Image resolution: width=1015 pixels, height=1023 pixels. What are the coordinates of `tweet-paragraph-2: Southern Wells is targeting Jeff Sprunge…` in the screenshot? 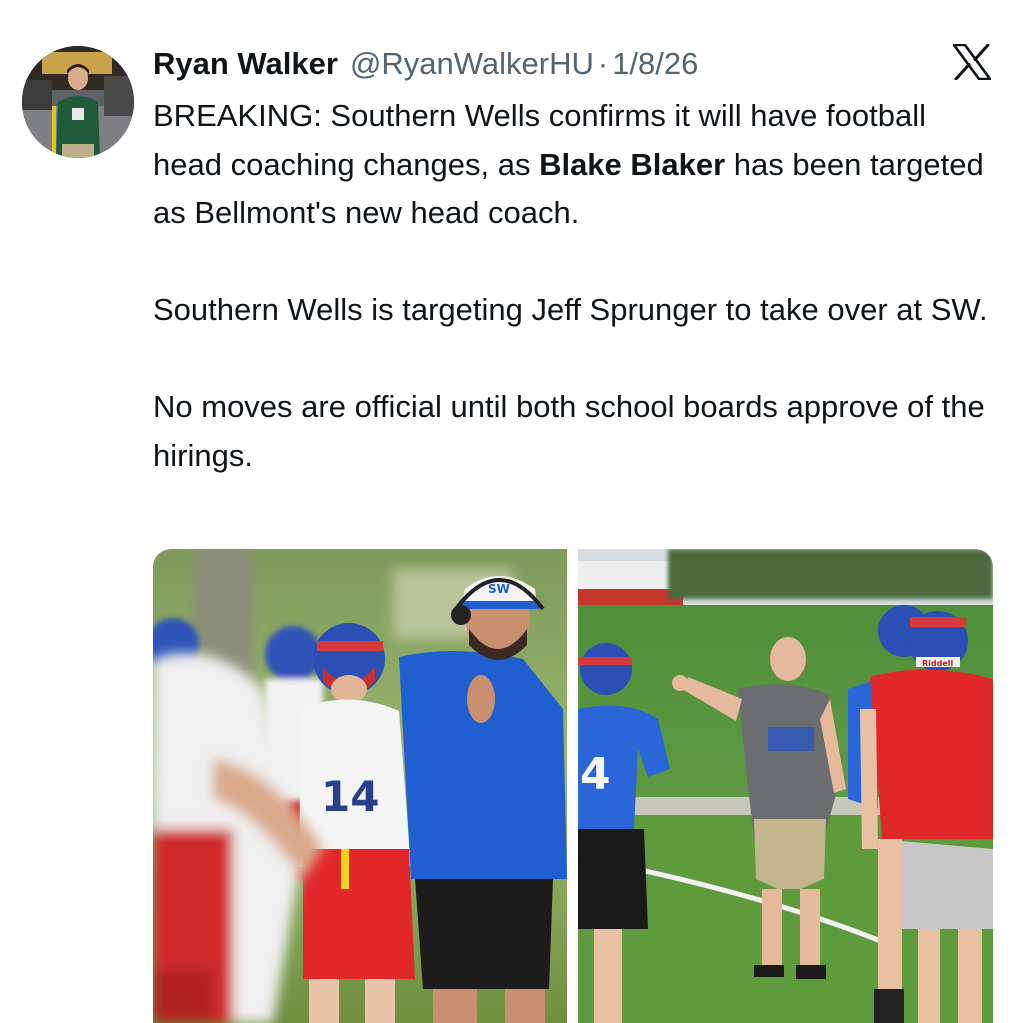 It's located at (570, 309).